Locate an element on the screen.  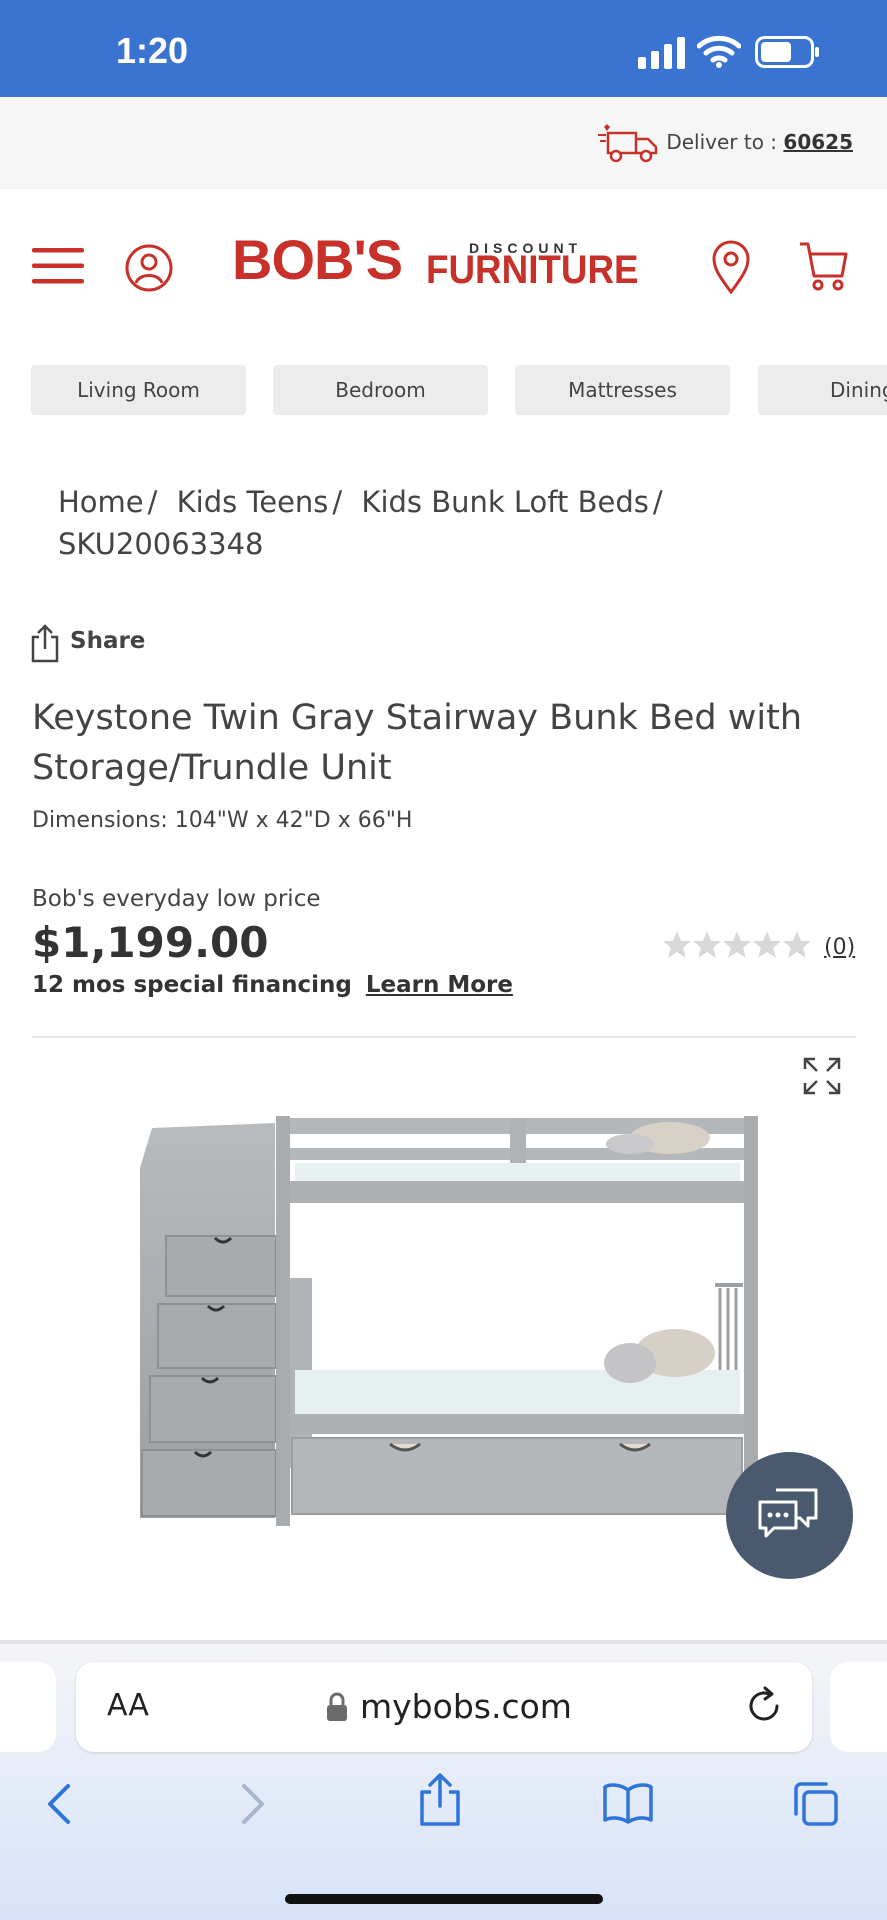
review-count: (0) is located at coordinates (839, 947).